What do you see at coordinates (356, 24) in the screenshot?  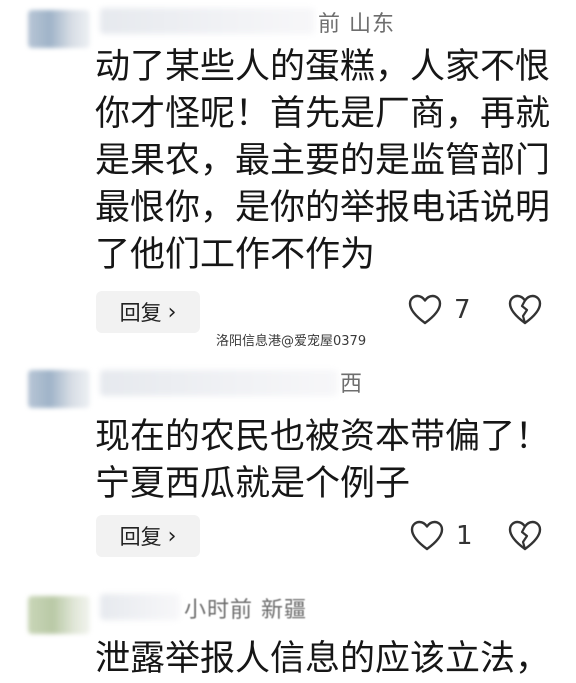 I see `comment-meta: 前 山东` at bounding box center [356, 24].